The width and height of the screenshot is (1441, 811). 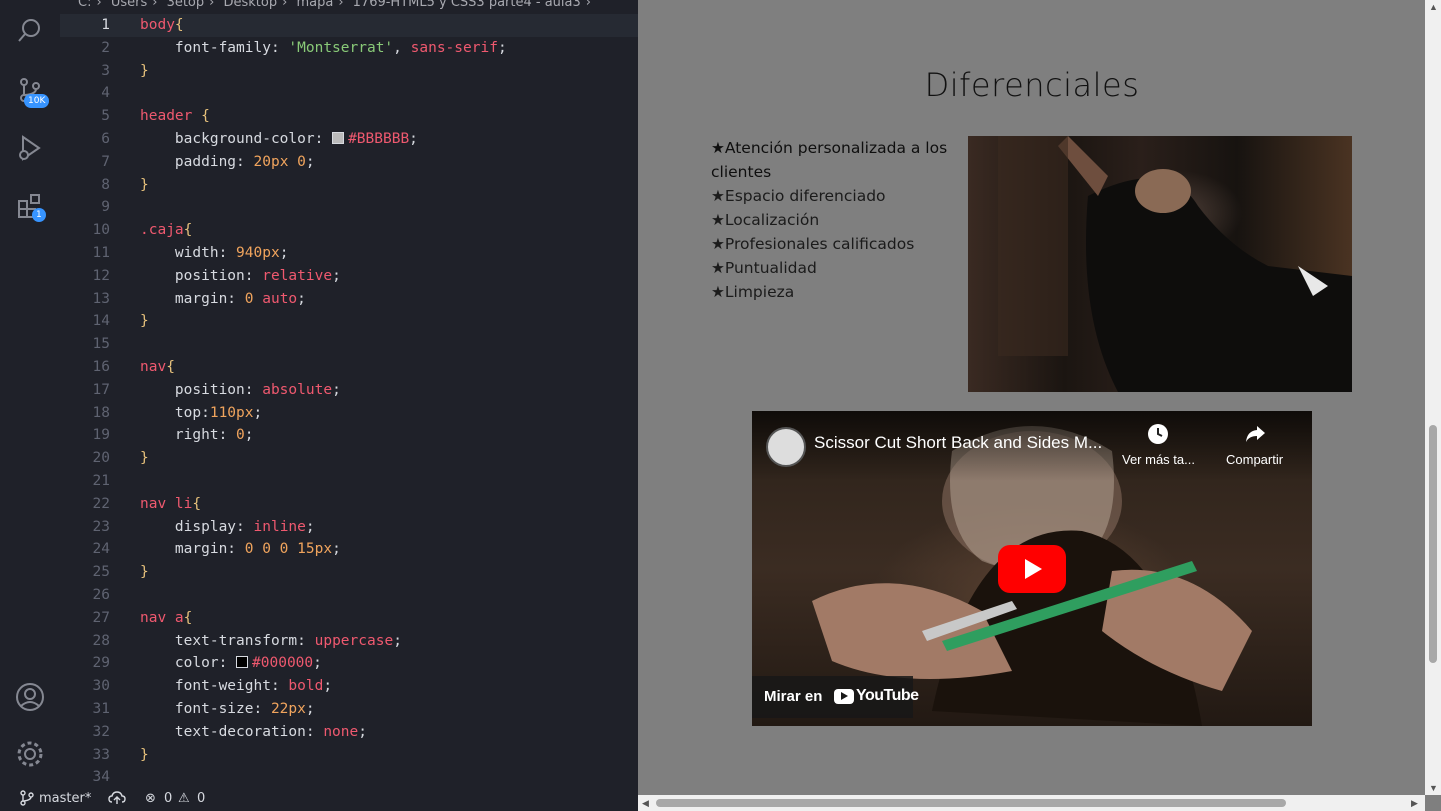 I want to click on code-text: margin: 0 auto;, so click(x=223, y=299).